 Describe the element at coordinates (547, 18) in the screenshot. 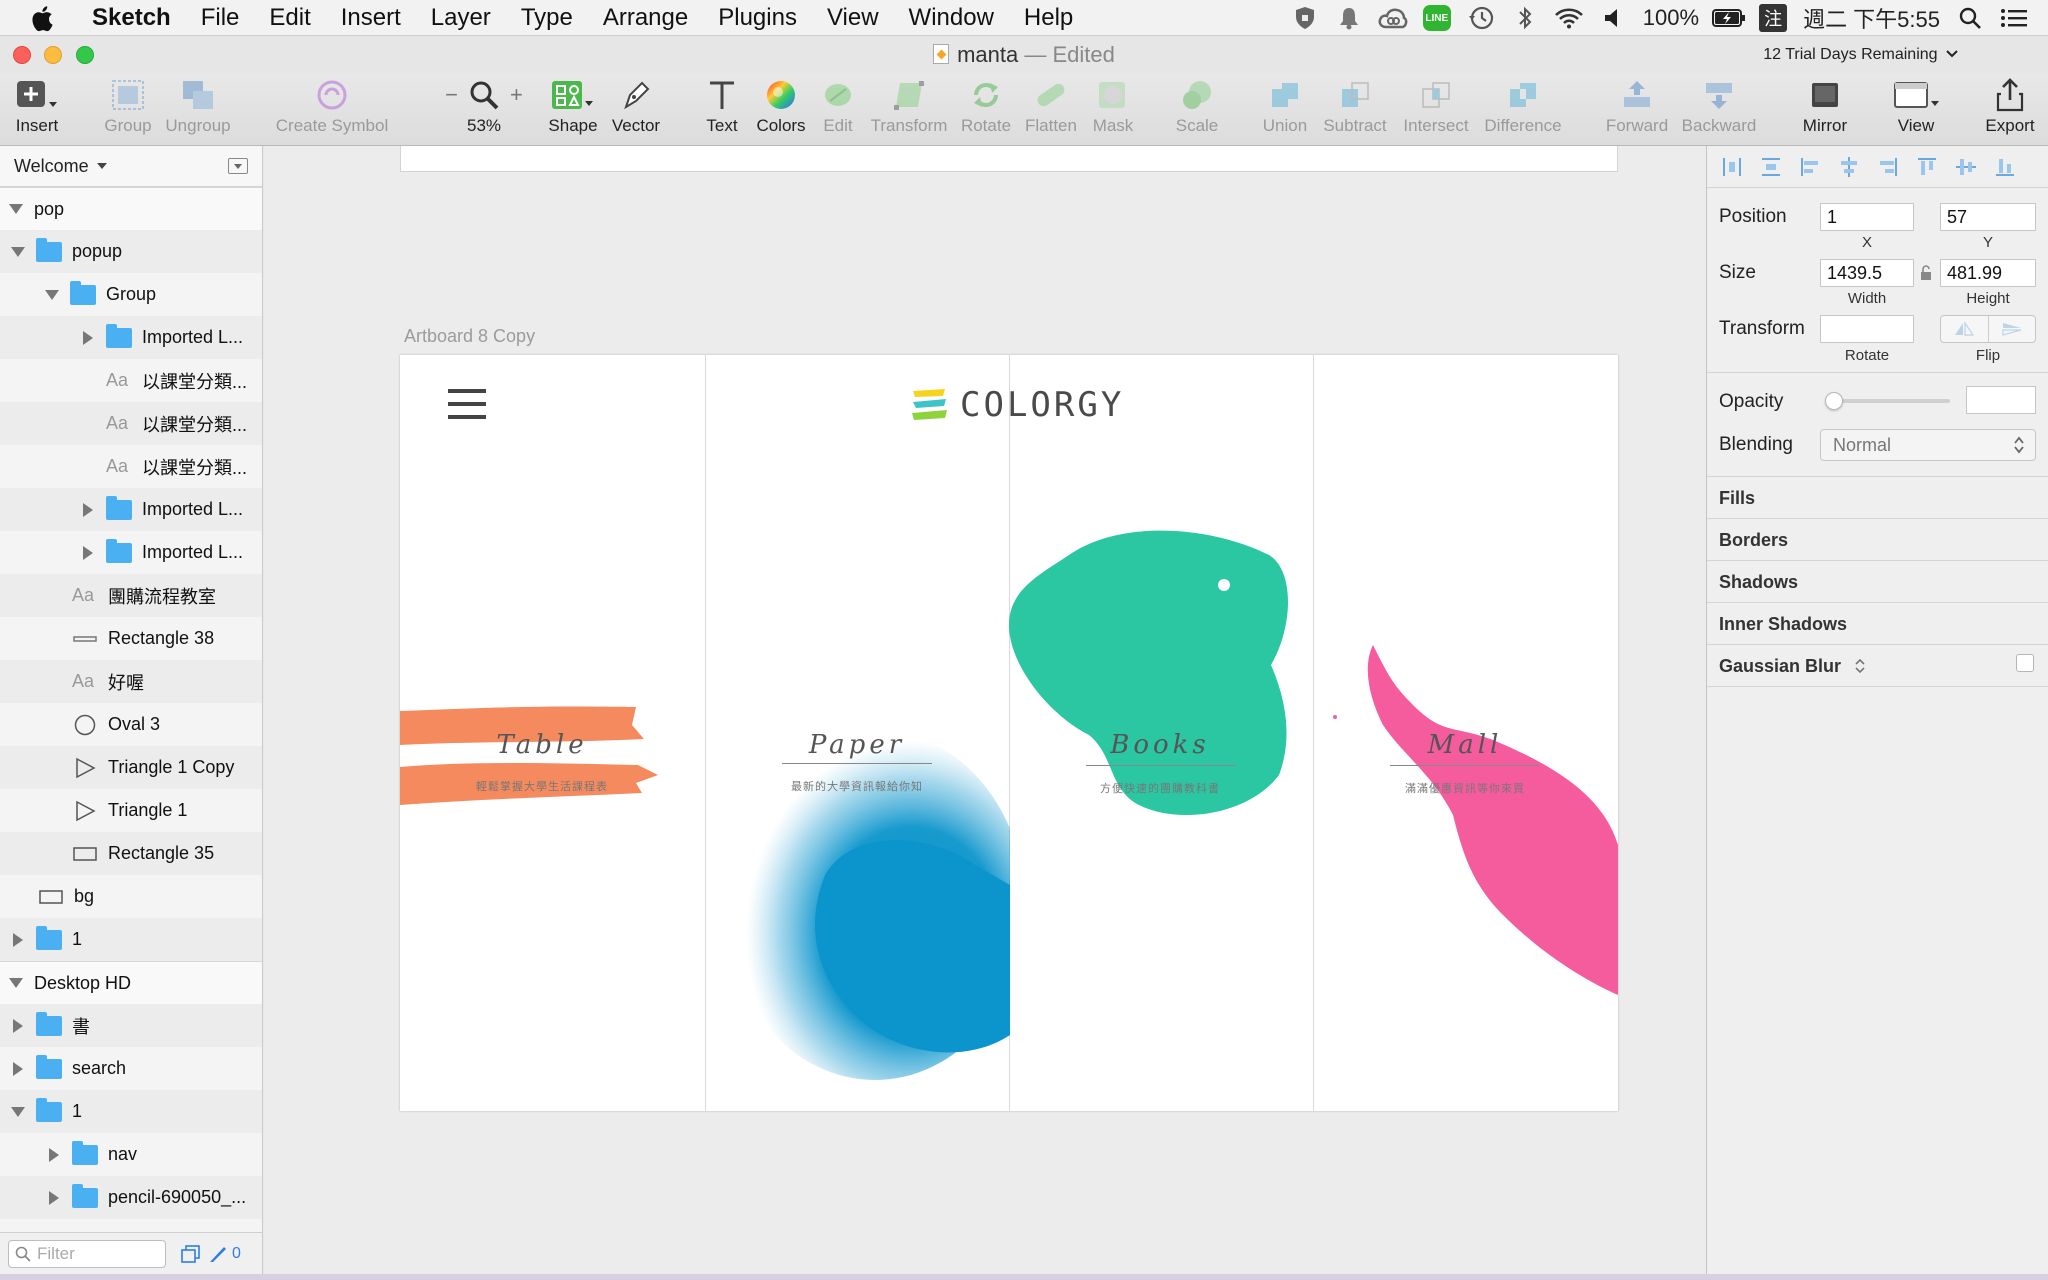

I see `menu-type: Type` at that location.